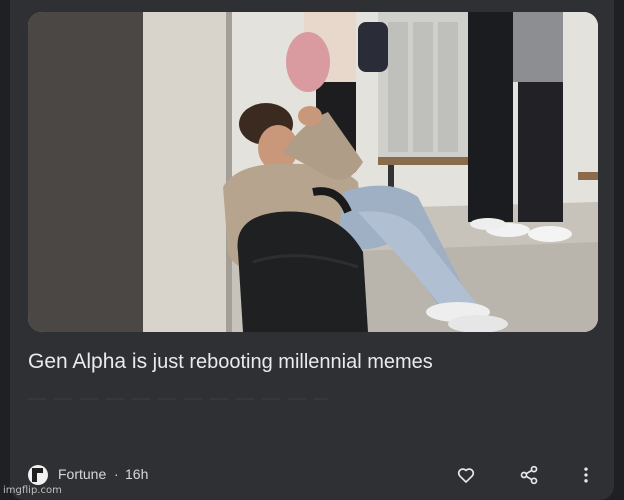  I want to click on headline-part-b: just rebooting millennial memes, so click(292, 362).